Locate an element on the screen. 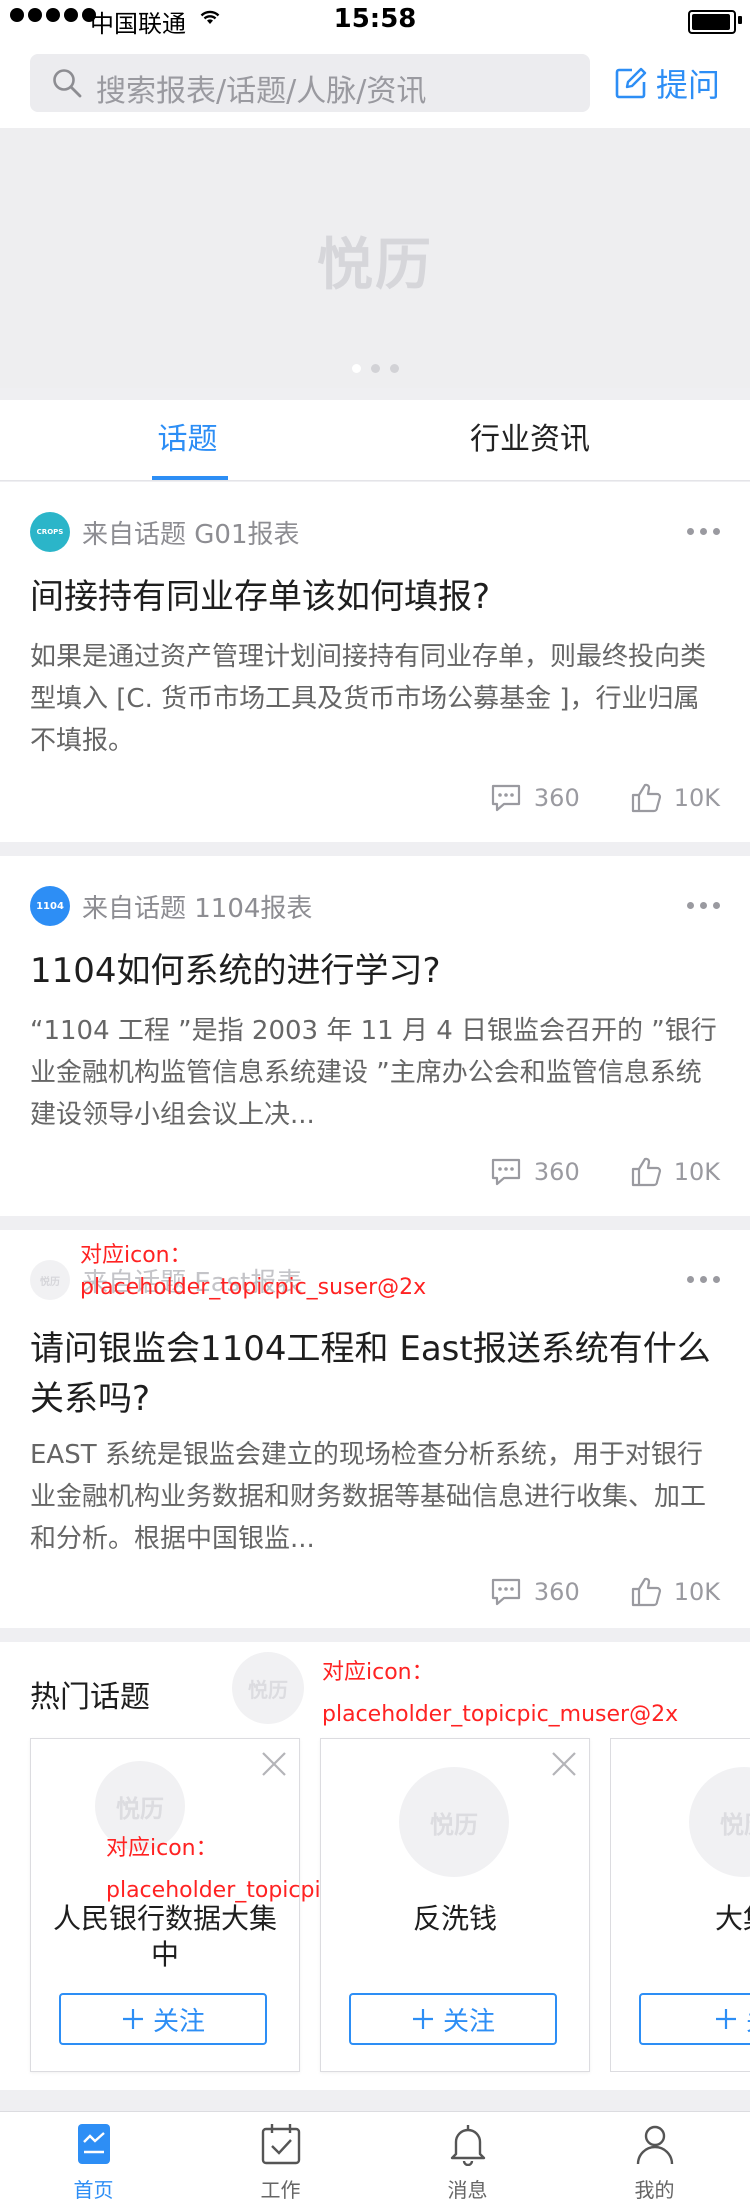 The image size is (750, 2212). hot-topic-name: 大集 is located at coordinates (732, 1918).